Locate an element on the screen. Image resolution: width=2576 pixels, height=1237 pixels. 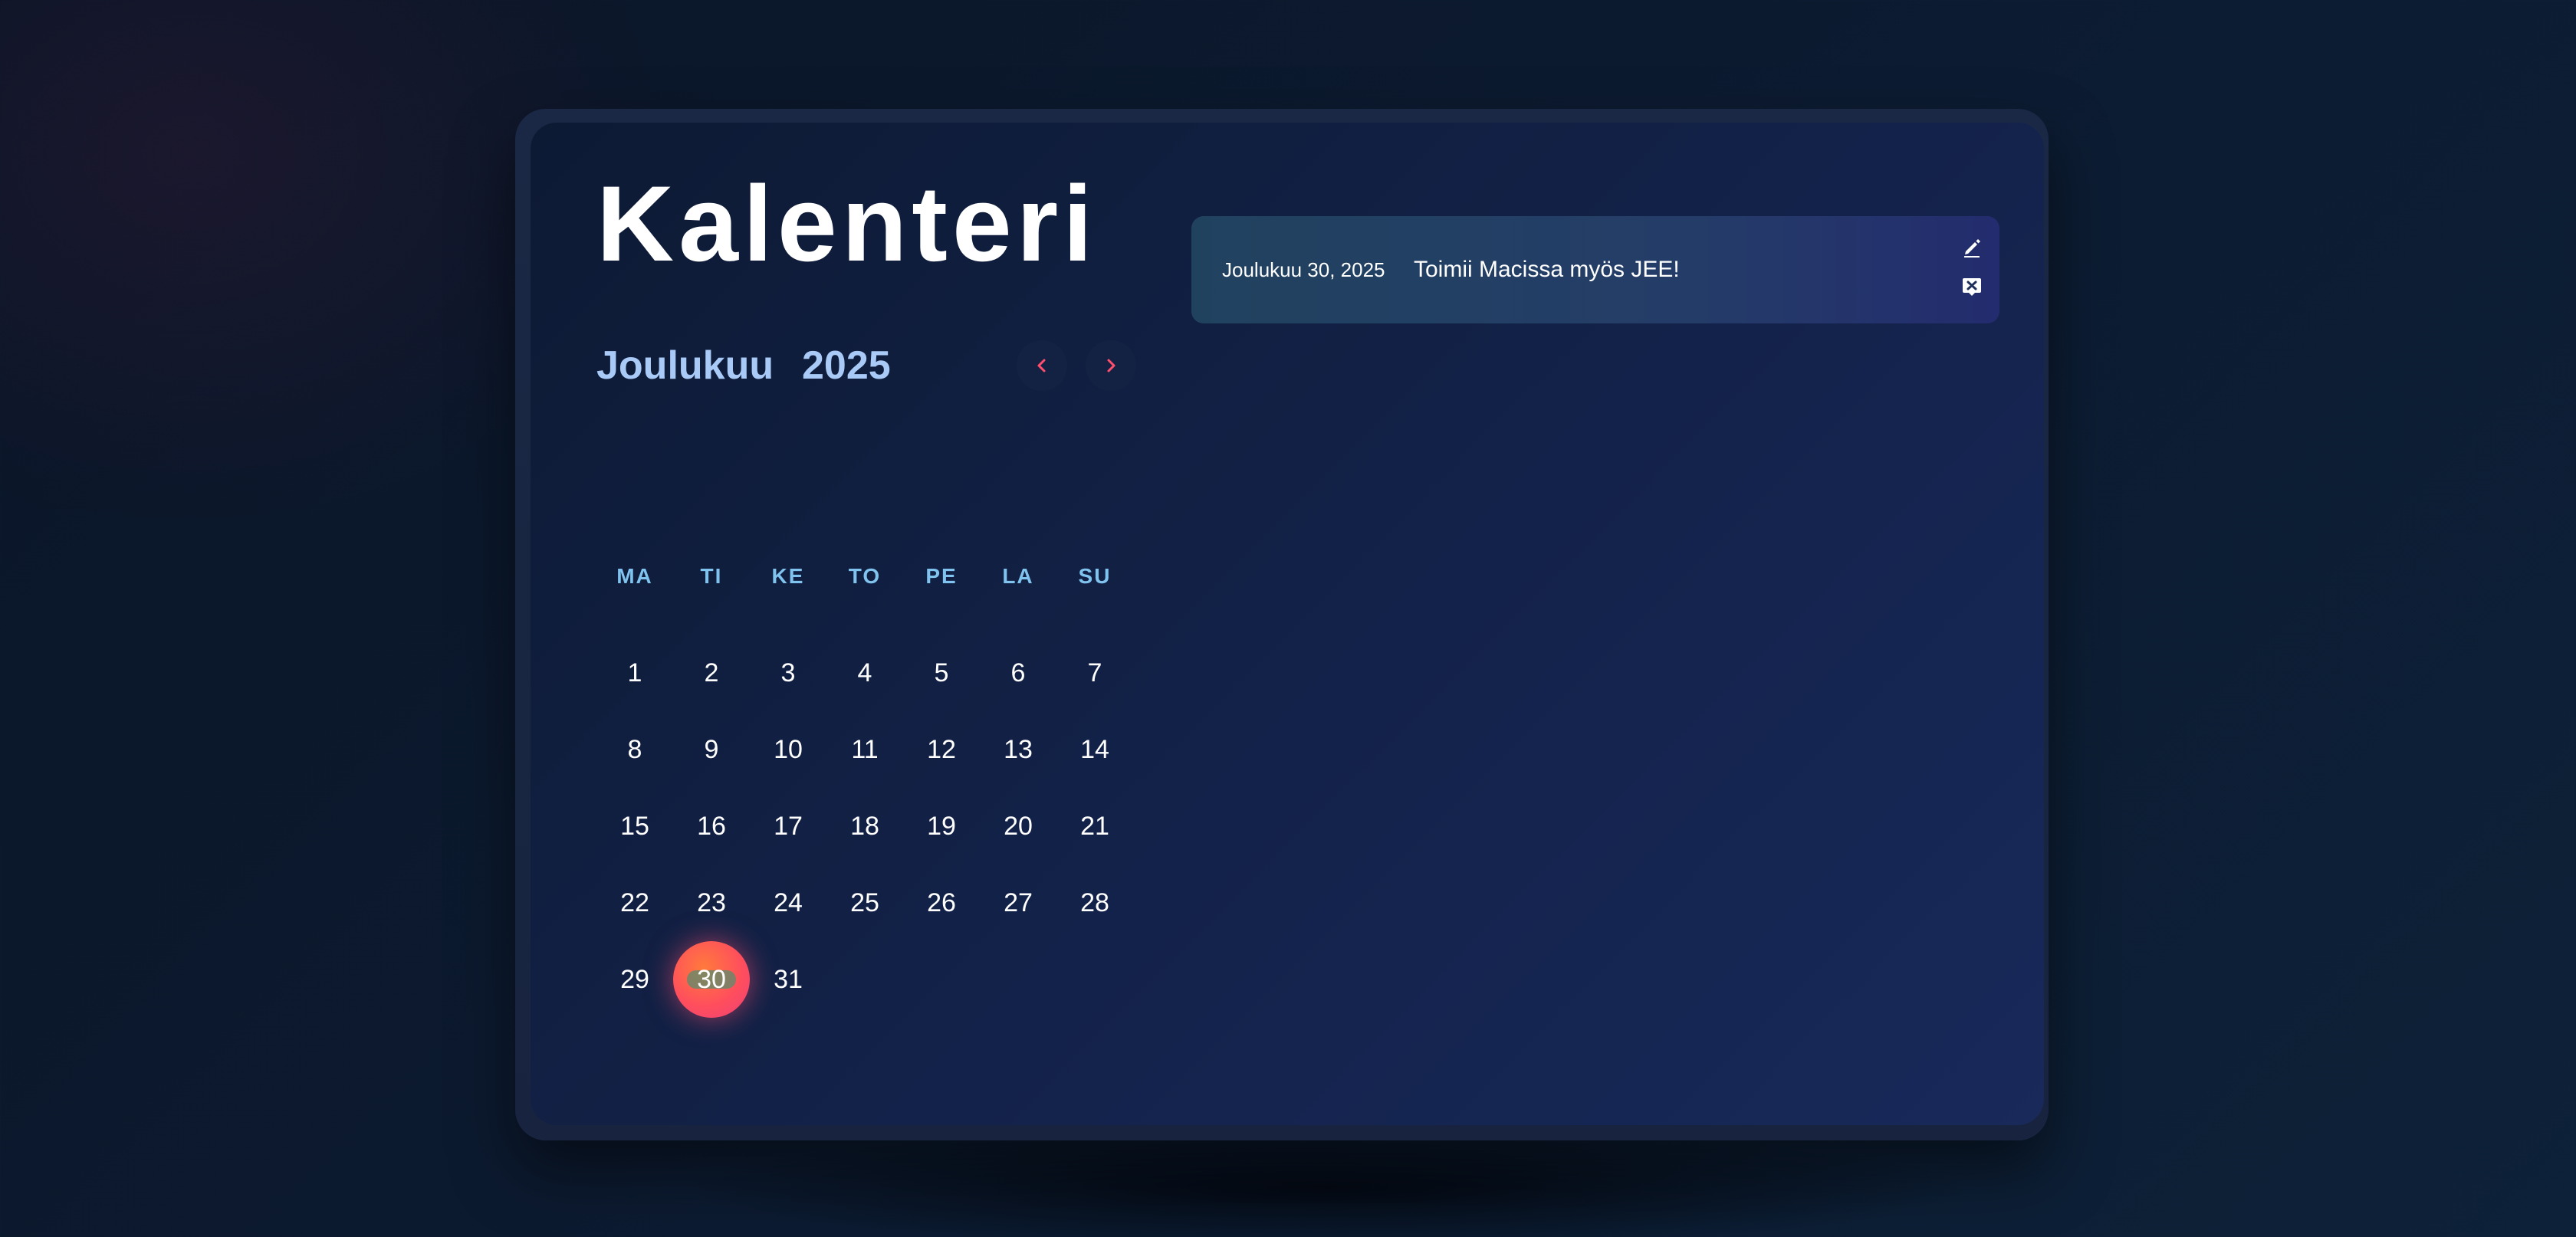
day-number: 22 is located at coordinates (634, 903).